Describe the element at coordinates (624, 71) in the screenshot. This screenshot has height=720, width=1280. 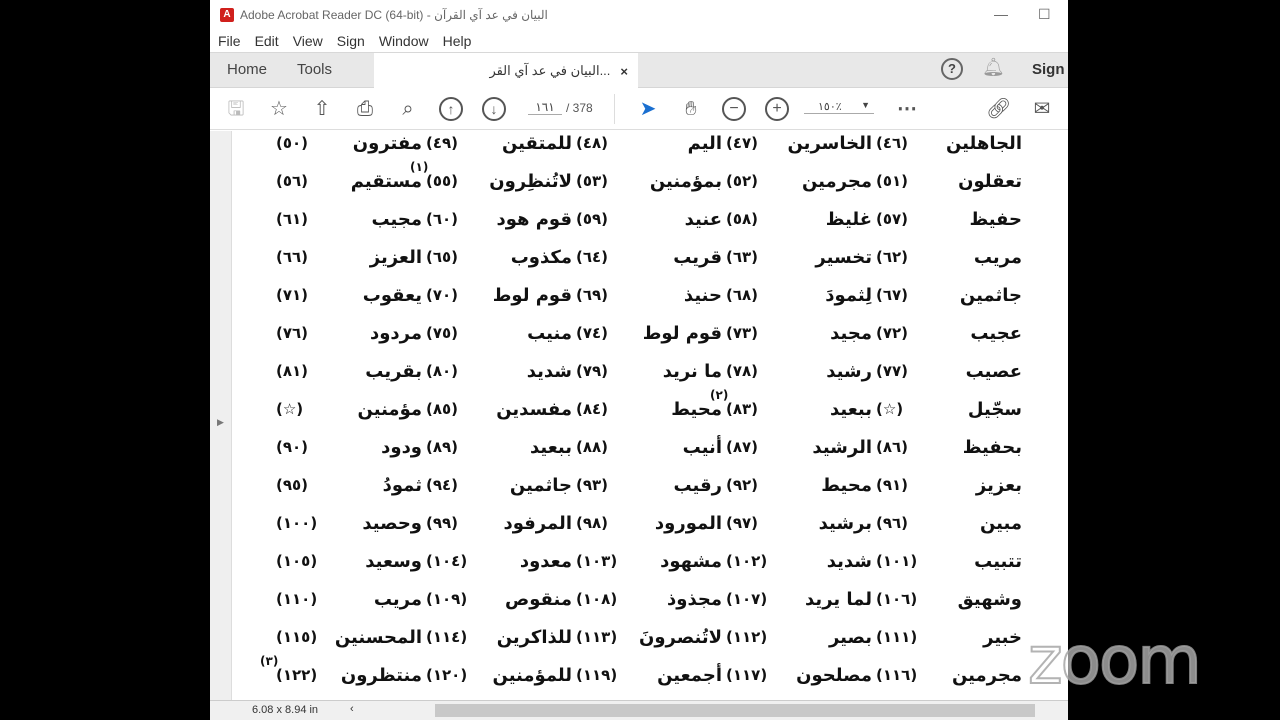
I see `tab-close-button: ×` at that location.